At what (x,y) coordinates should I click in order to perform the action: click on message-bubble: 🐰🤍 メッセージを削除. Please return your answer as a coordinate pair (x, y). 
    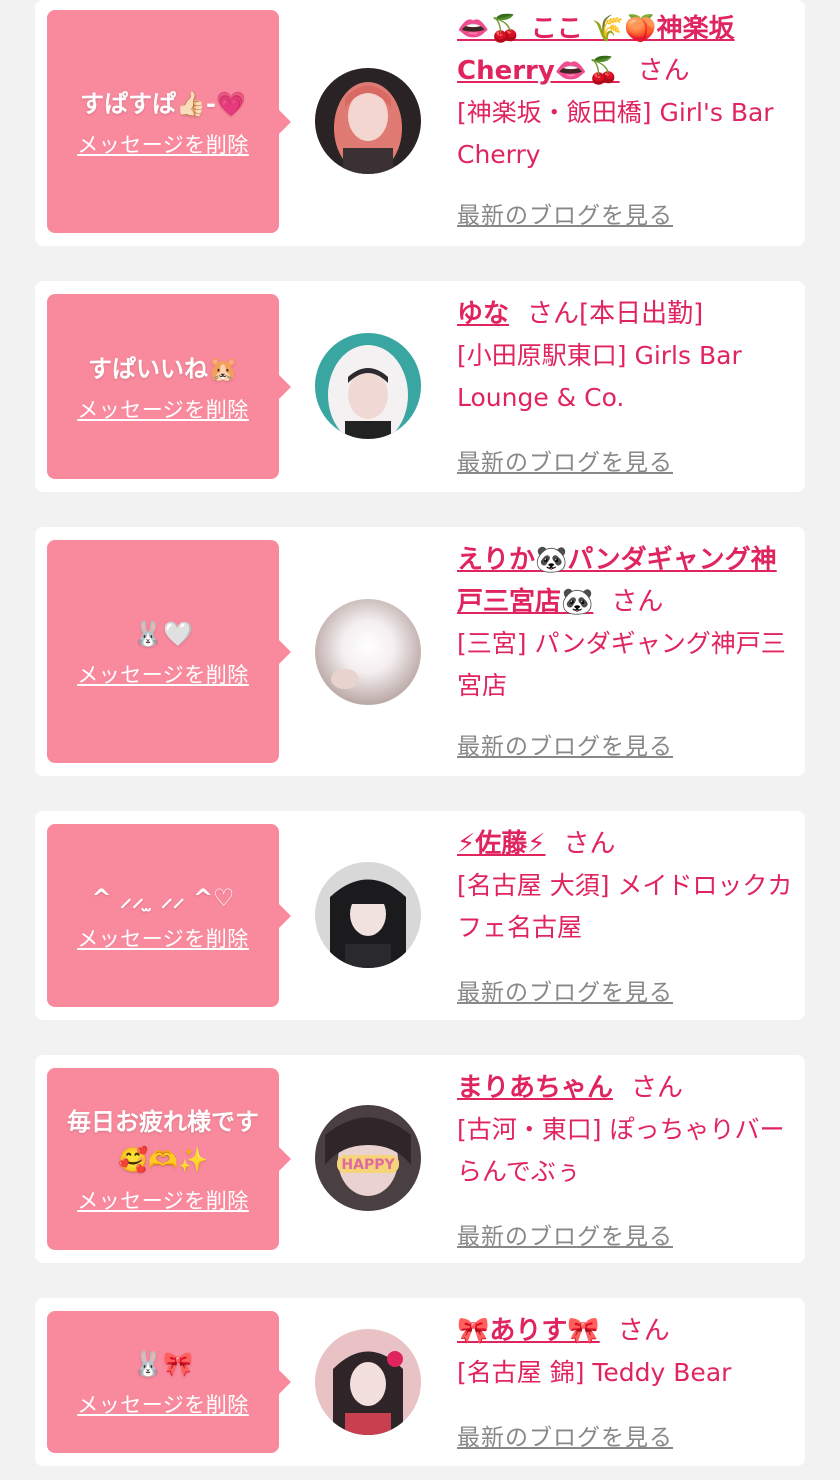
    Looking at the image, I should click on (169, 651).